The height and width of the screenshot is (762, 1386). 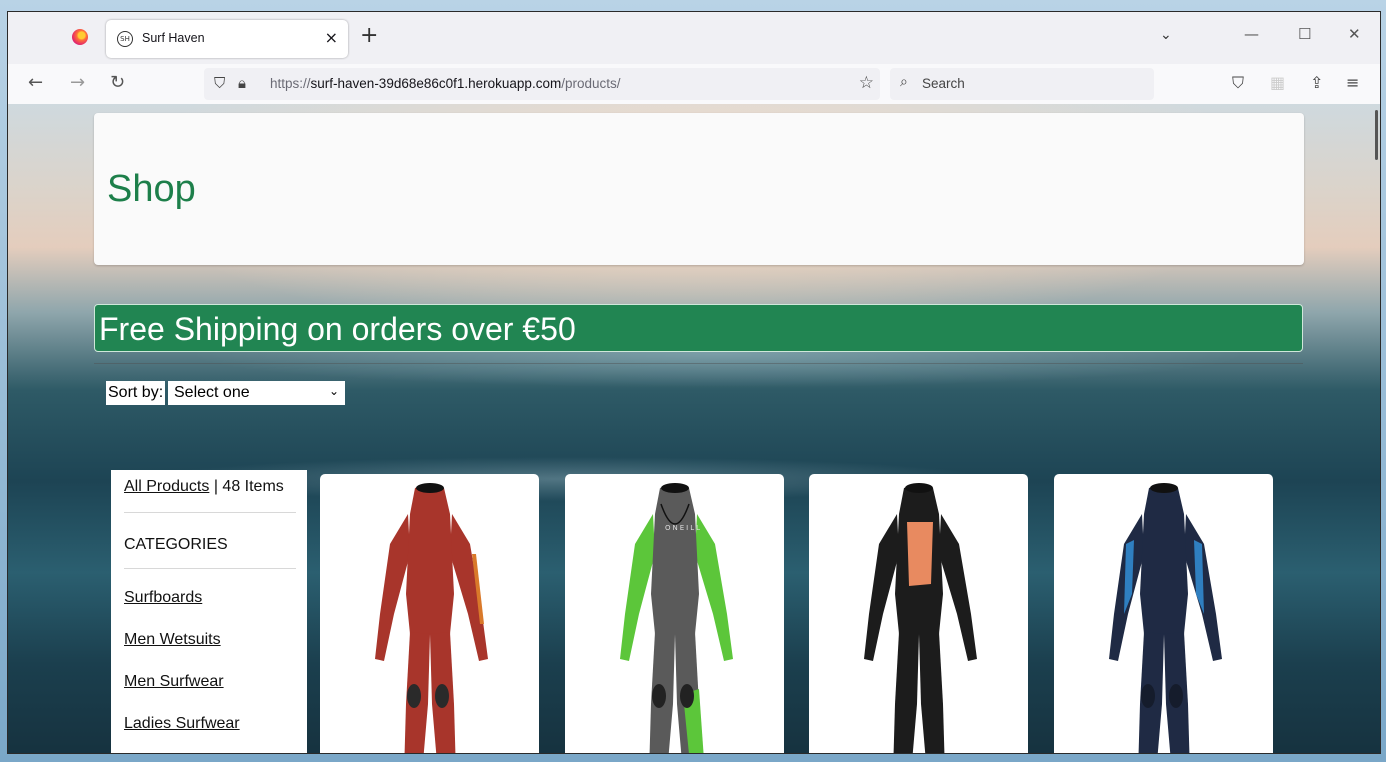 I want to click on category-link-surfboards: Surfboards, so click(x=163, y=598).